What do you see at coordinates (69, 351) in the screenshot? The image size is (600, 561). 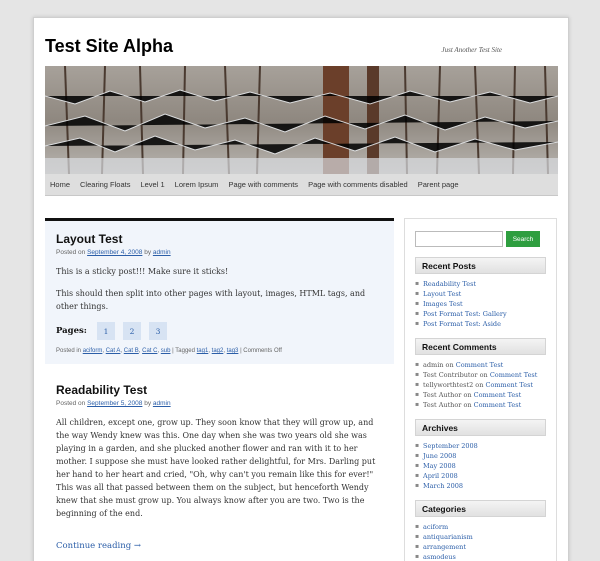 I see `posted-in-label: Posted in` at bounding box center [69, 351].